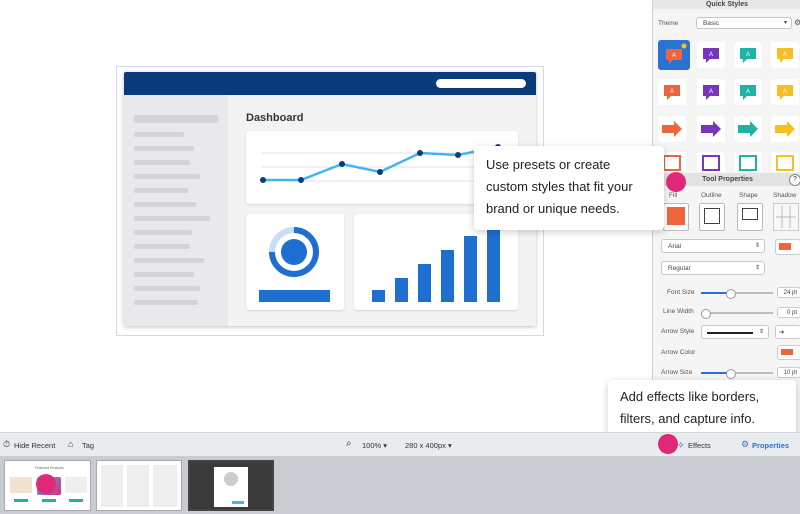  What do you see at coordinates (786, 217) in the screenshot?
I see `shadow-button` at bounding box center [786, 217].